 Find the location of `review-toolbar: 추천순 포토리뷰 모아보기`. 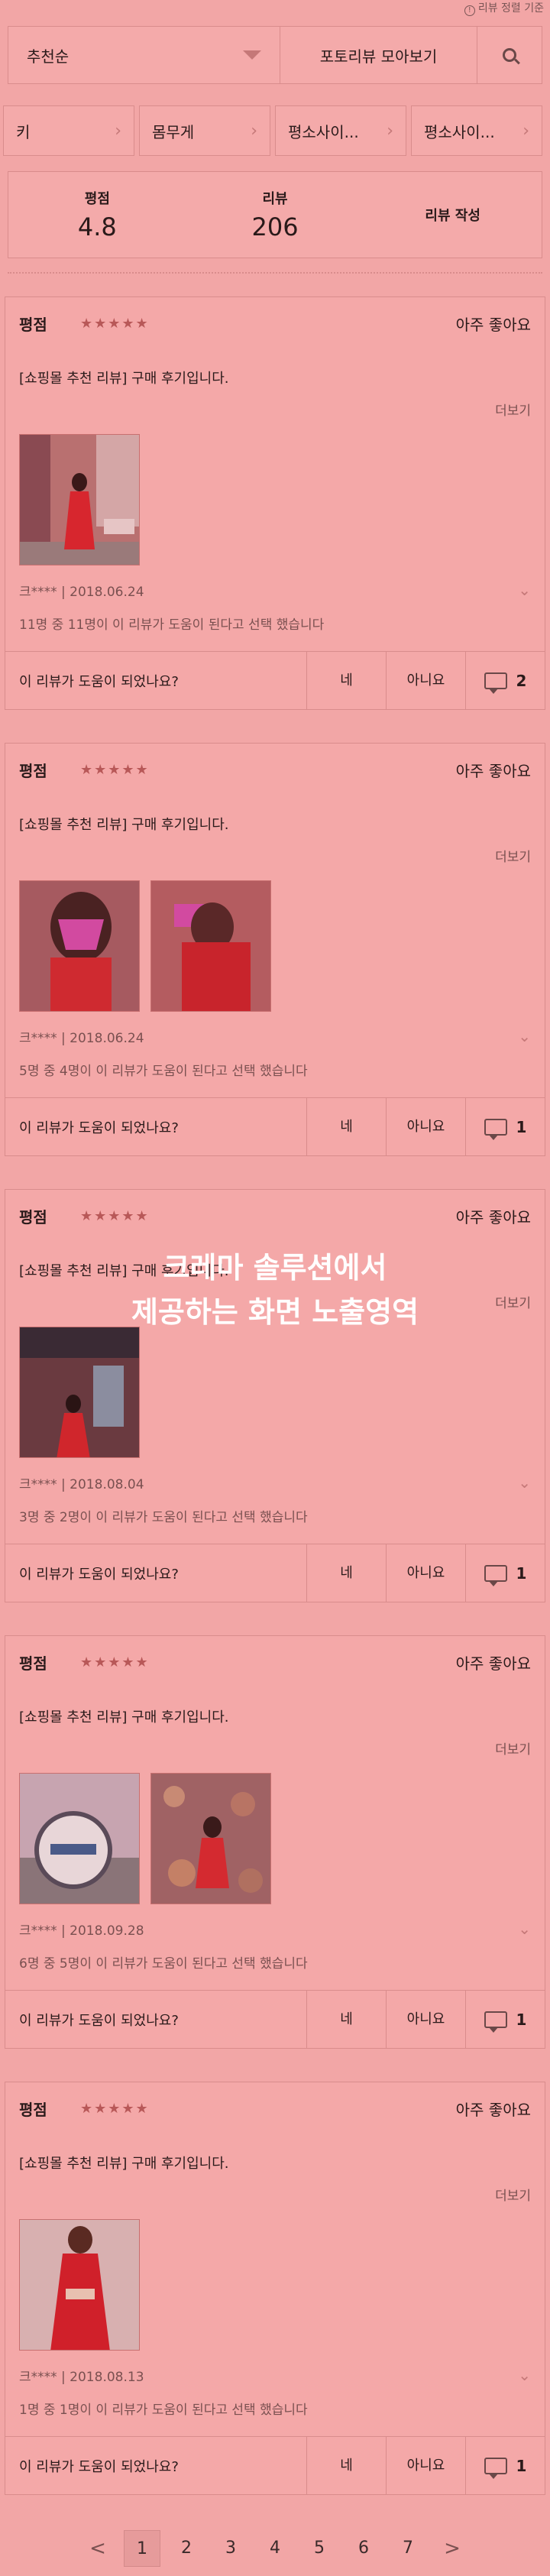

review-toolbar: 추천순 포토리뷰 모아보기 is located at coordinates (275, 55).